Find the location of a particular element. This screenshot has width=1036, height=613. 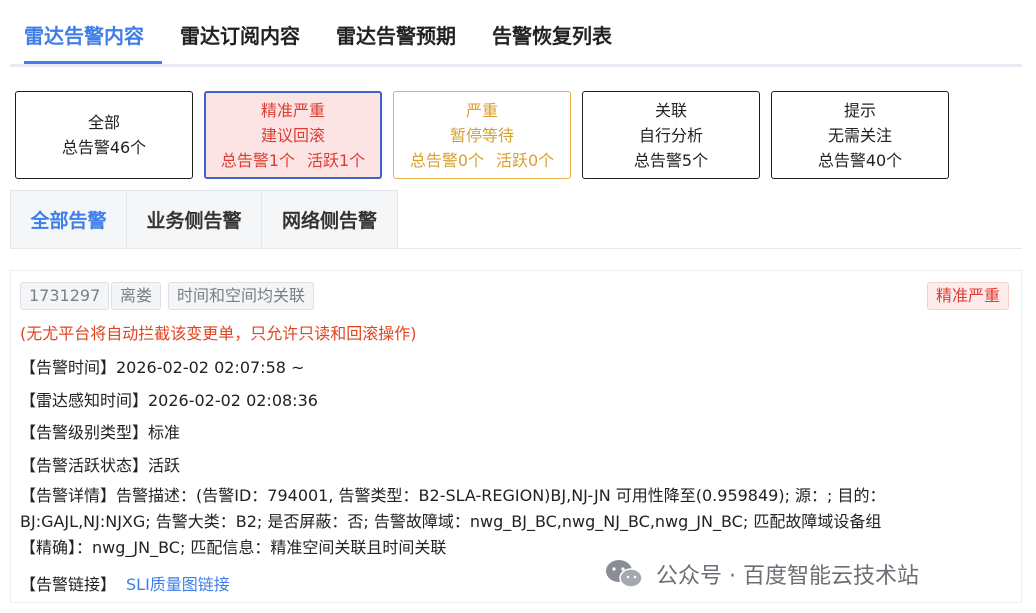

filter-card-all: 全部 总告警46个 is located at coordinates (104, 135).